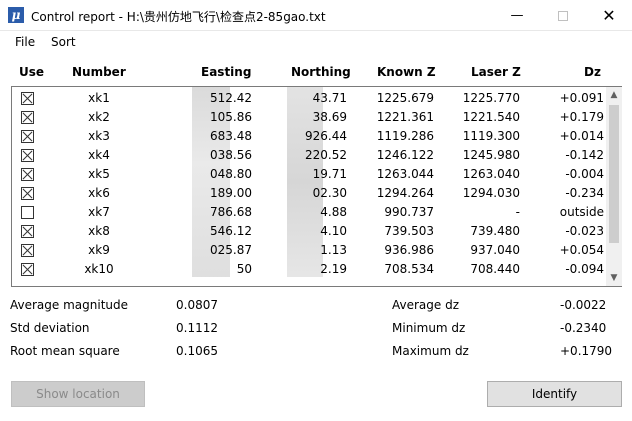  What do you see at coordinates (50, 328) in the screenshot?
I see `std-deviation-label: Std deviation` at bounding box center [50, 328].